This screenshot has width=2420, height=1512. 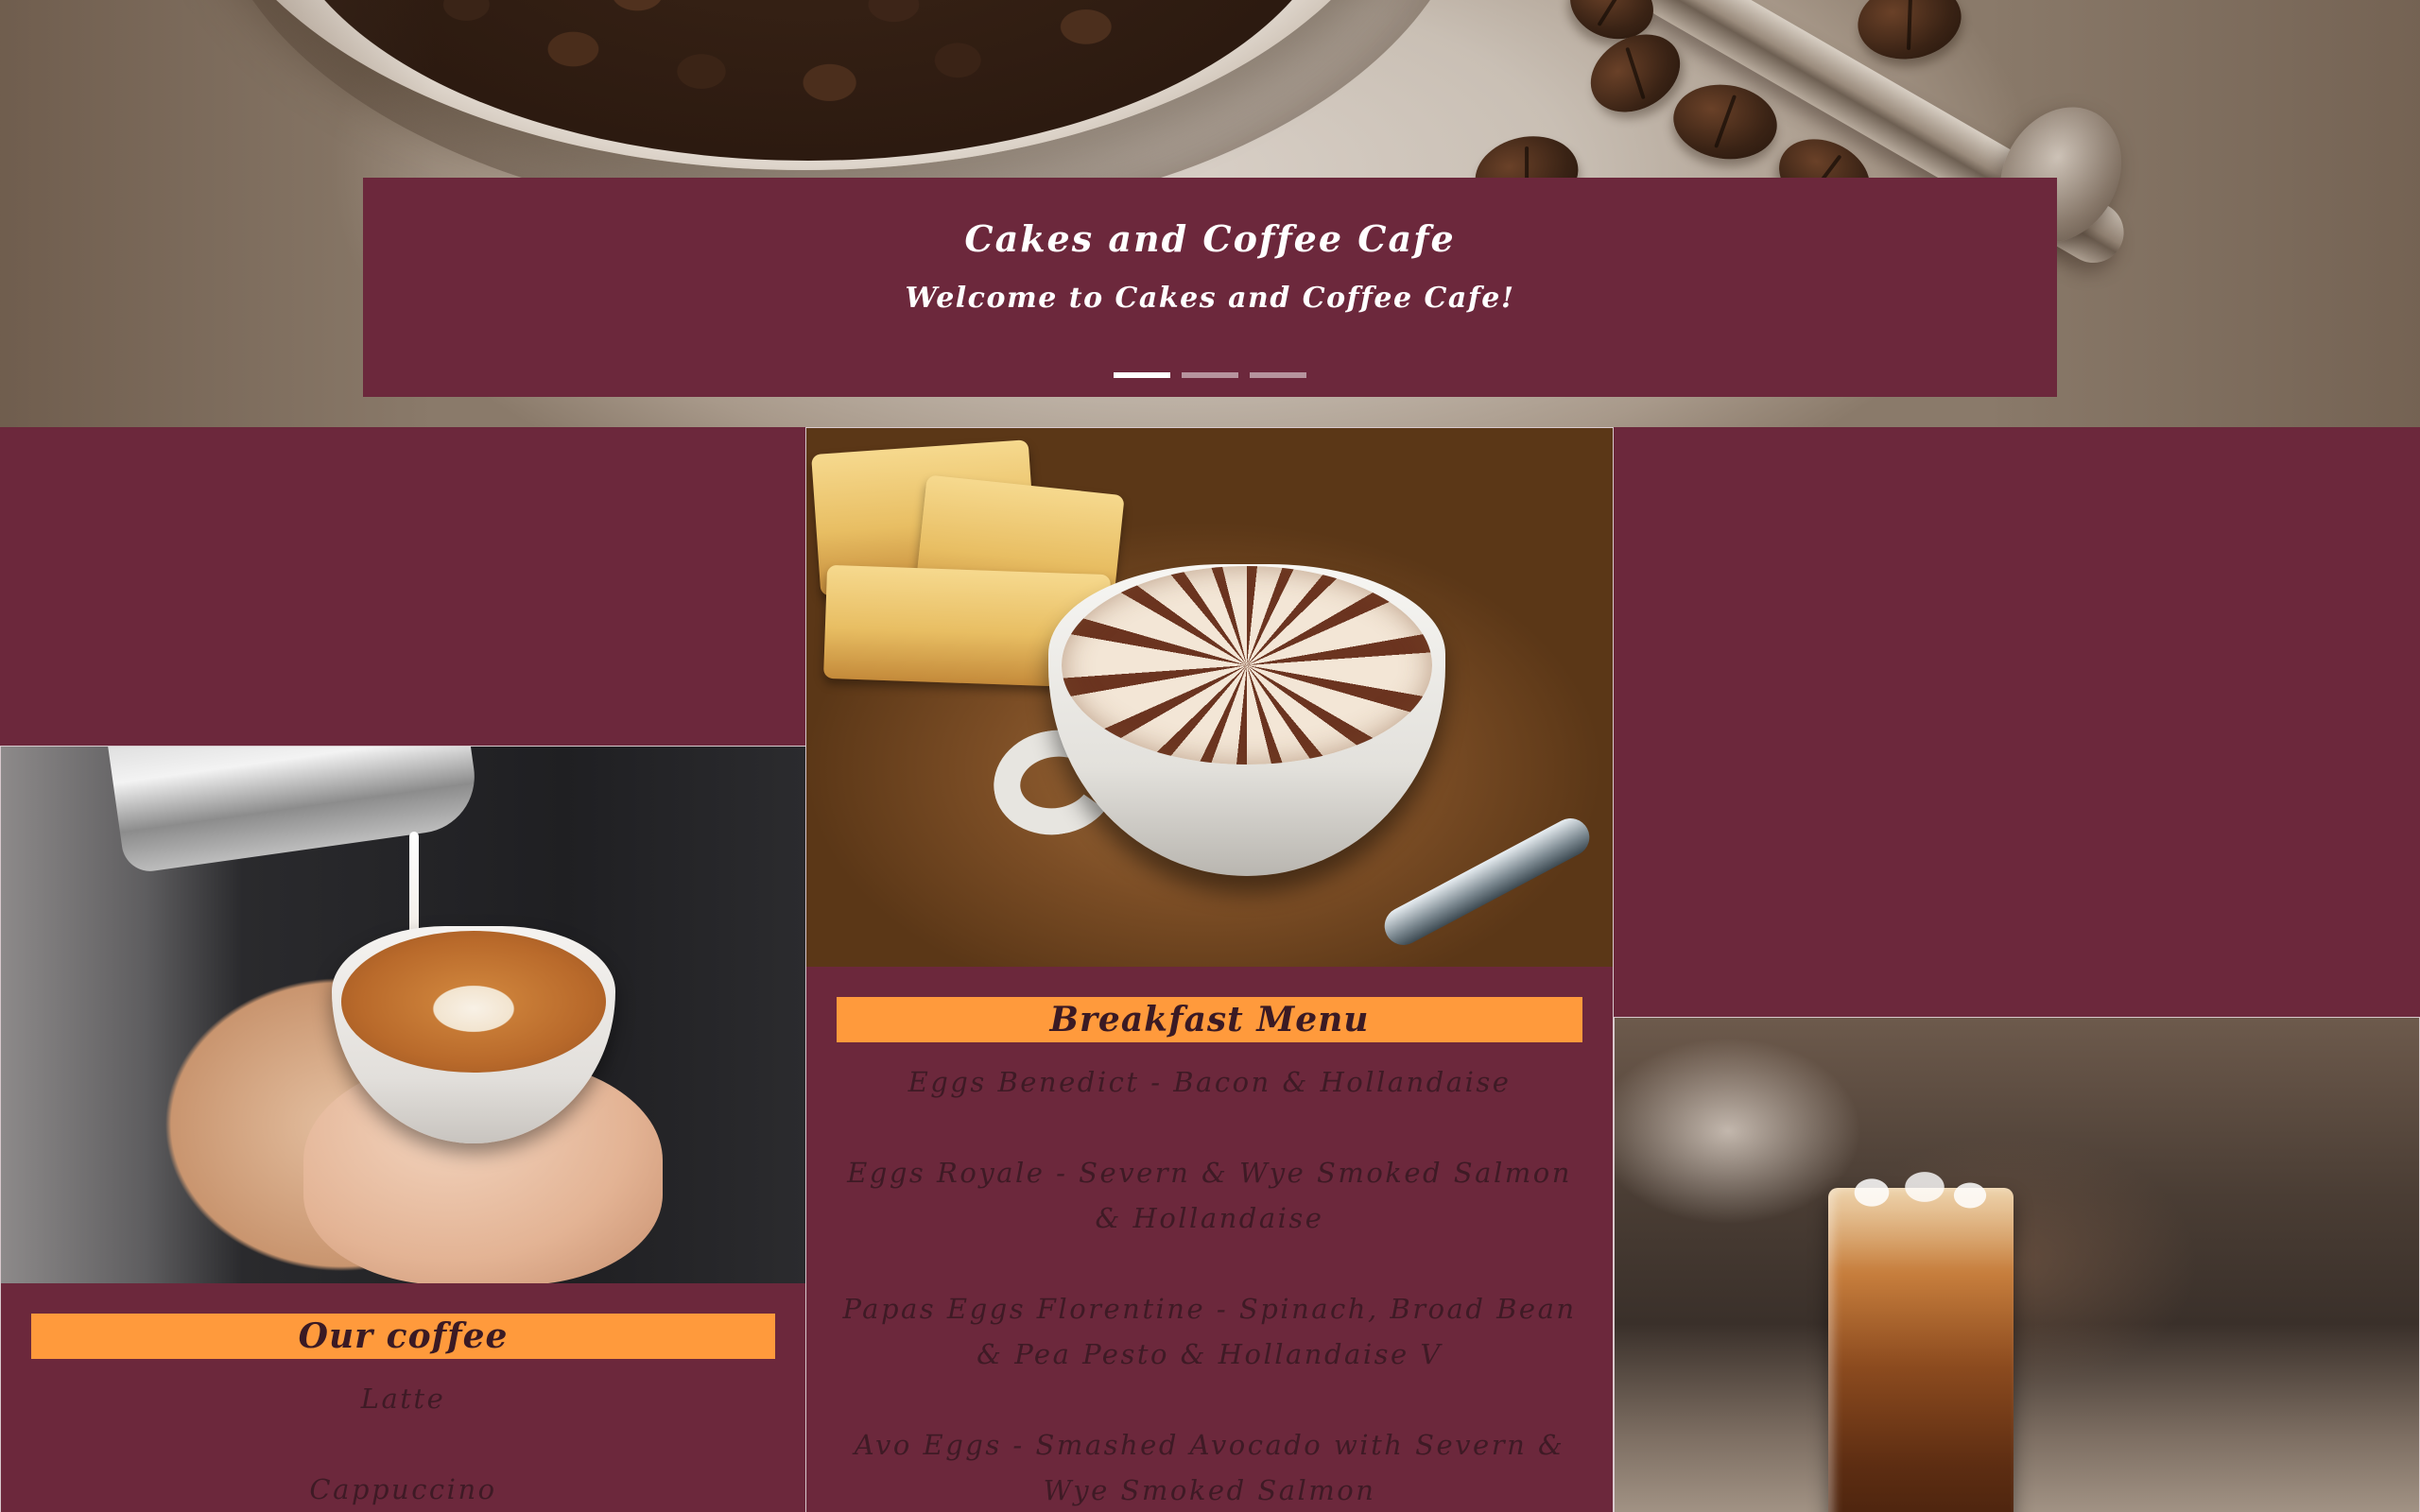 I want to click on welcome-text: Welcome to Cakes and Coffee Cafe!, so click(x=1210, y=298).